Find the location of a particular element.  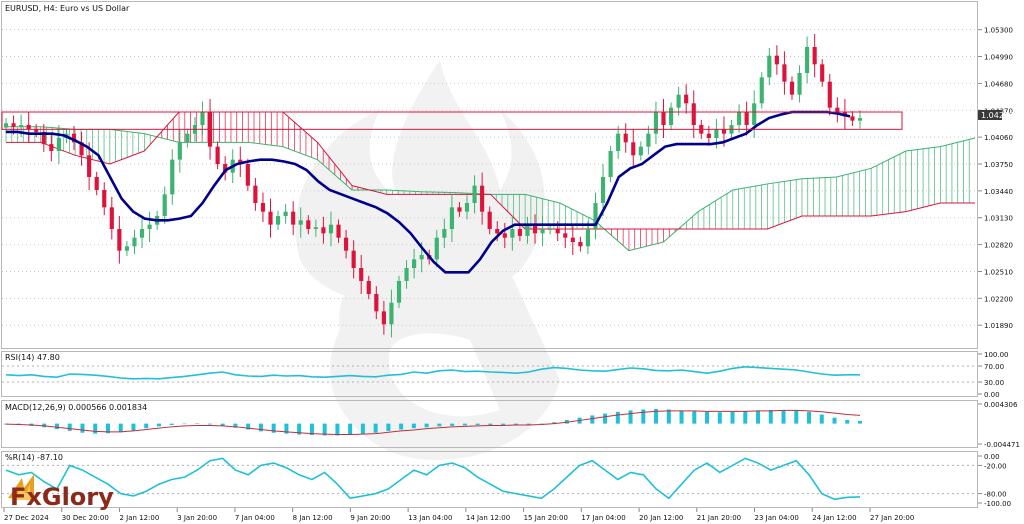

williams-r-panel: 0.00-20.00 -80.00-100.00 is located at coordinates (506, 480).